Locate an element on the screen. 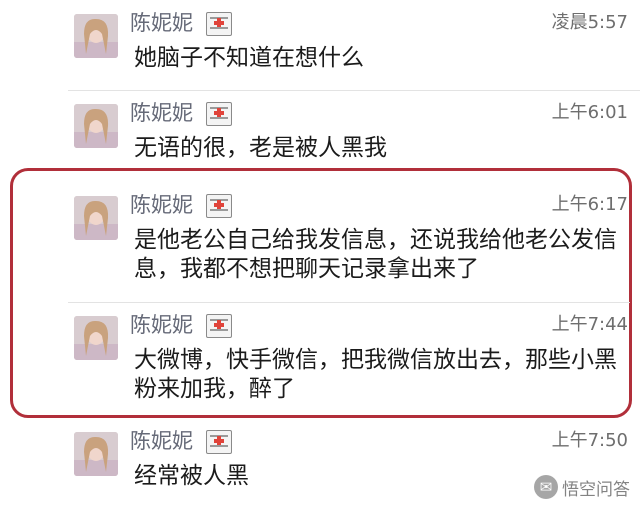  message-timestamp: 上午6:01 is located at coordinates (589, 112).